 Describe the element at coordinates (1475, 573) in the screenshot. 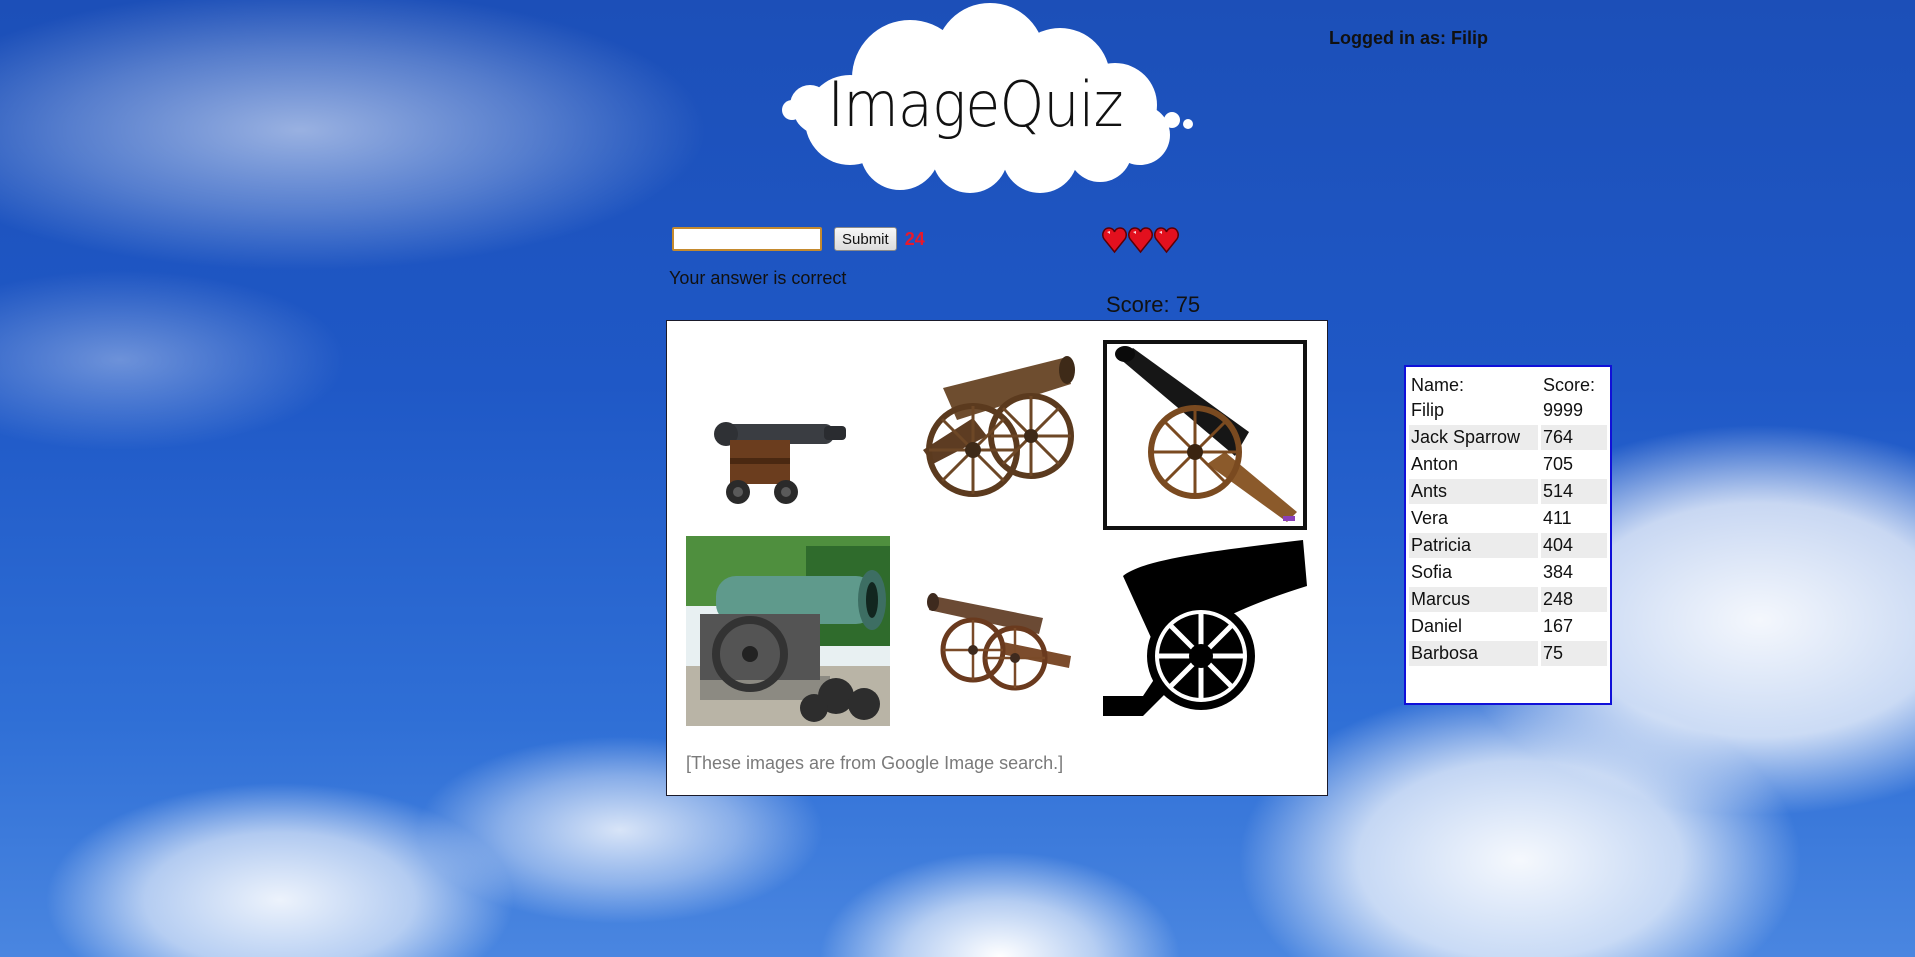

I see `player-name: Sofia` at that location.